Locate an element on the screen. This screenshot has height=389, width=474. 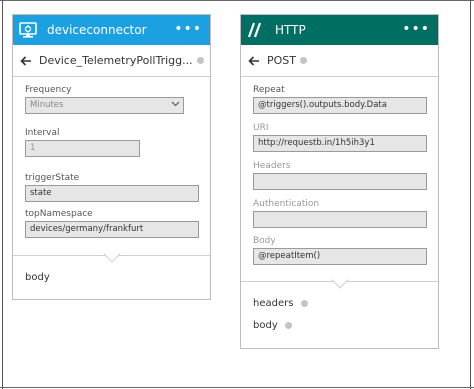
device-connector-header: deviceconnector ••• is located at coordinates (111, 30).